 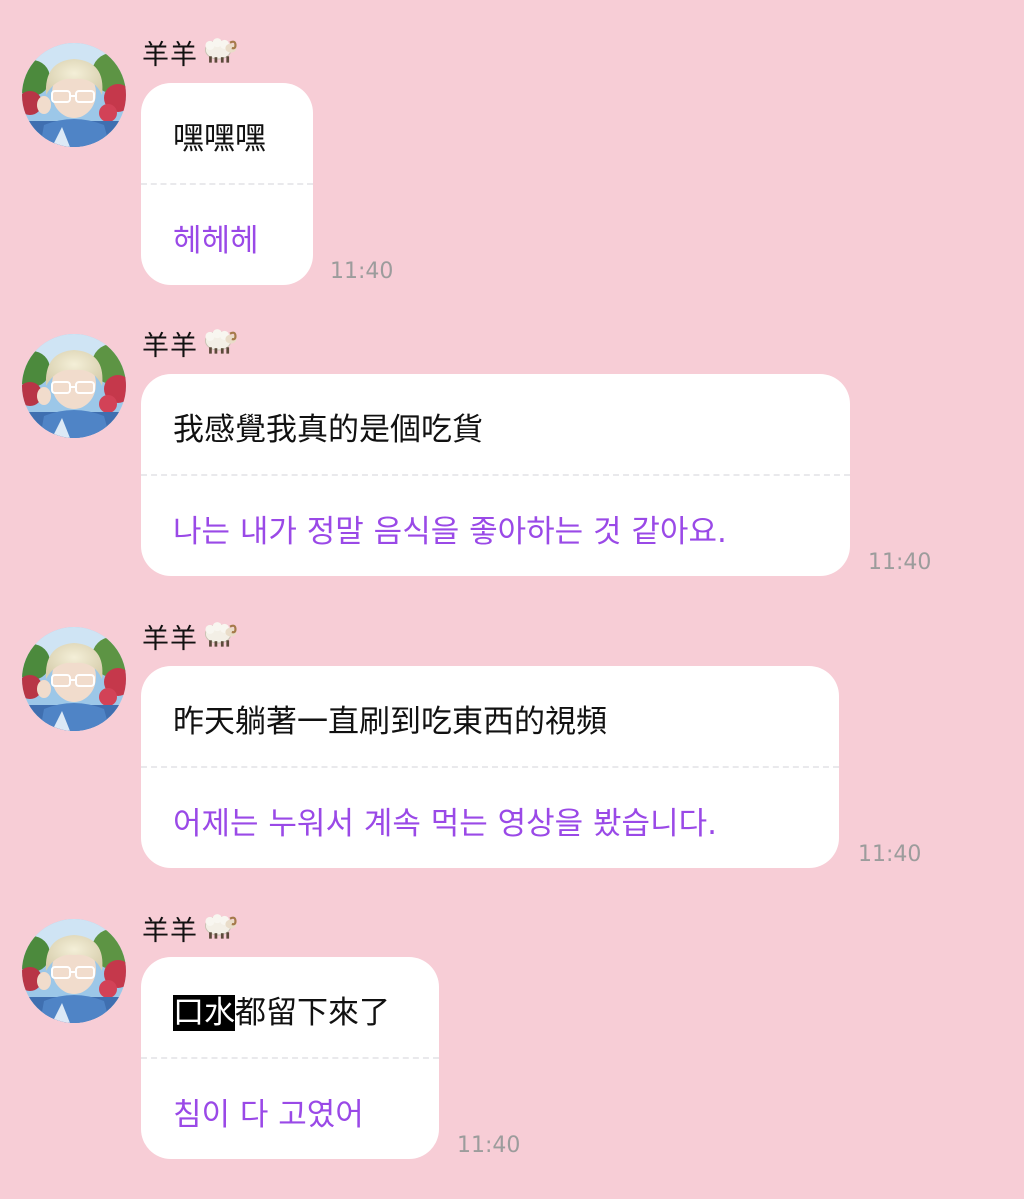 I want to click on original-text: 我感覺我真的是個吃貨, so click(x=328, y=426).